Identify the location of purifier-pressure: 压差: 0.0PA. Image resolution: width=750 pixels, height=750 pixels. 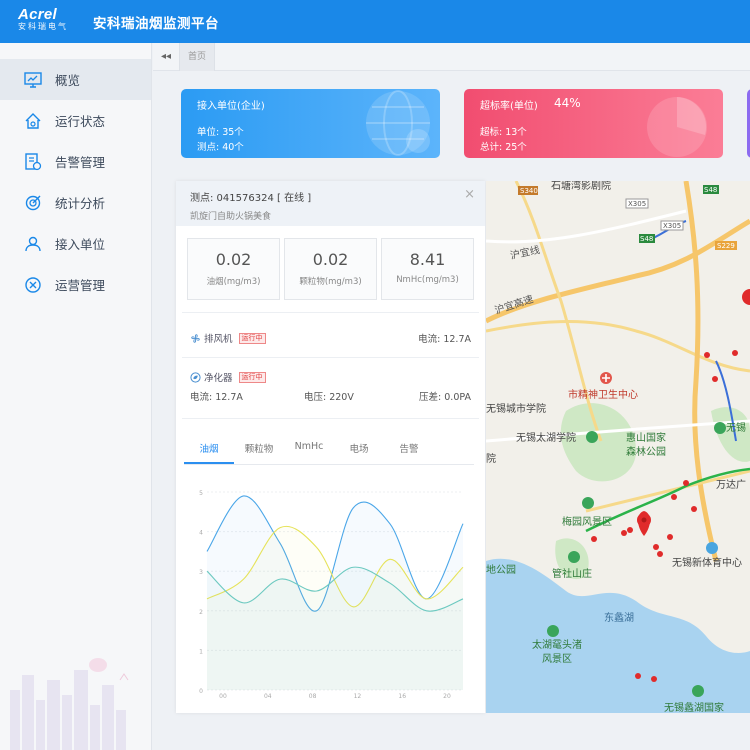
(445, 397).